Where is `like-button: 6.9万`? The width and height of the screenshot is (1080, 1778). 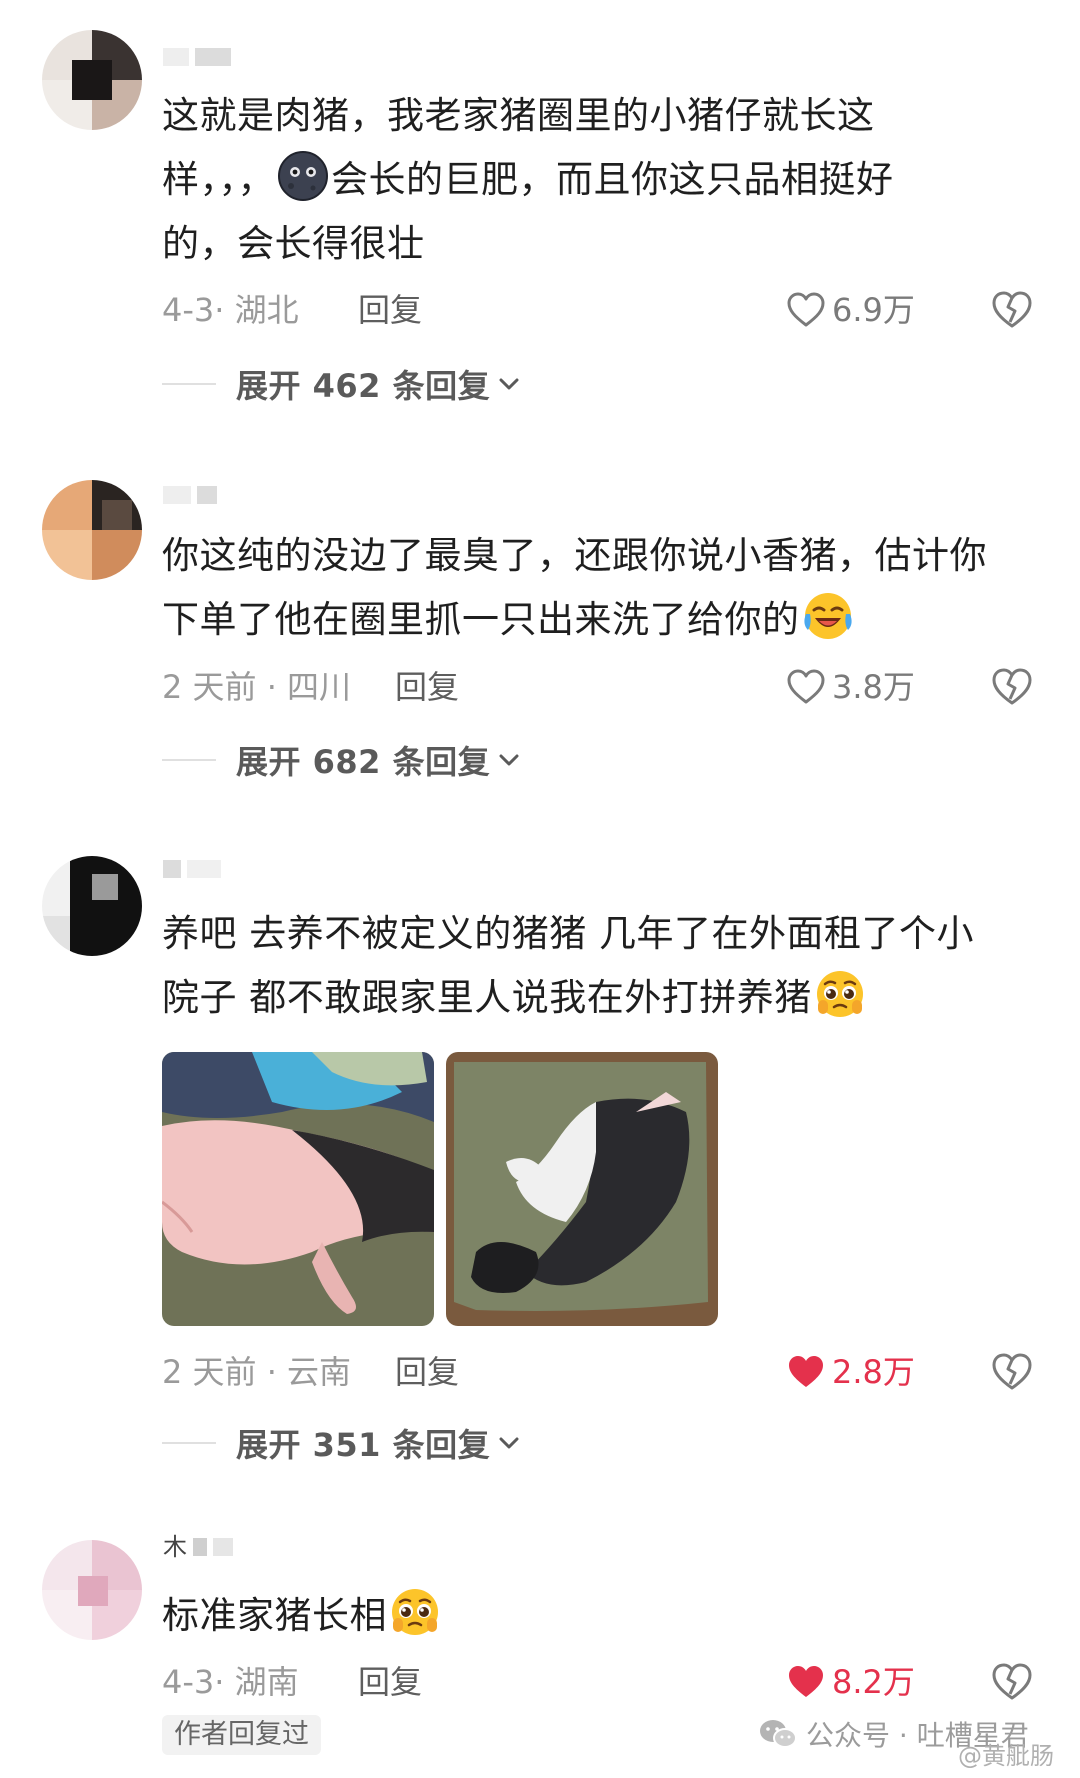
like-button: 6.9万 is located at coordinates (850, 310).